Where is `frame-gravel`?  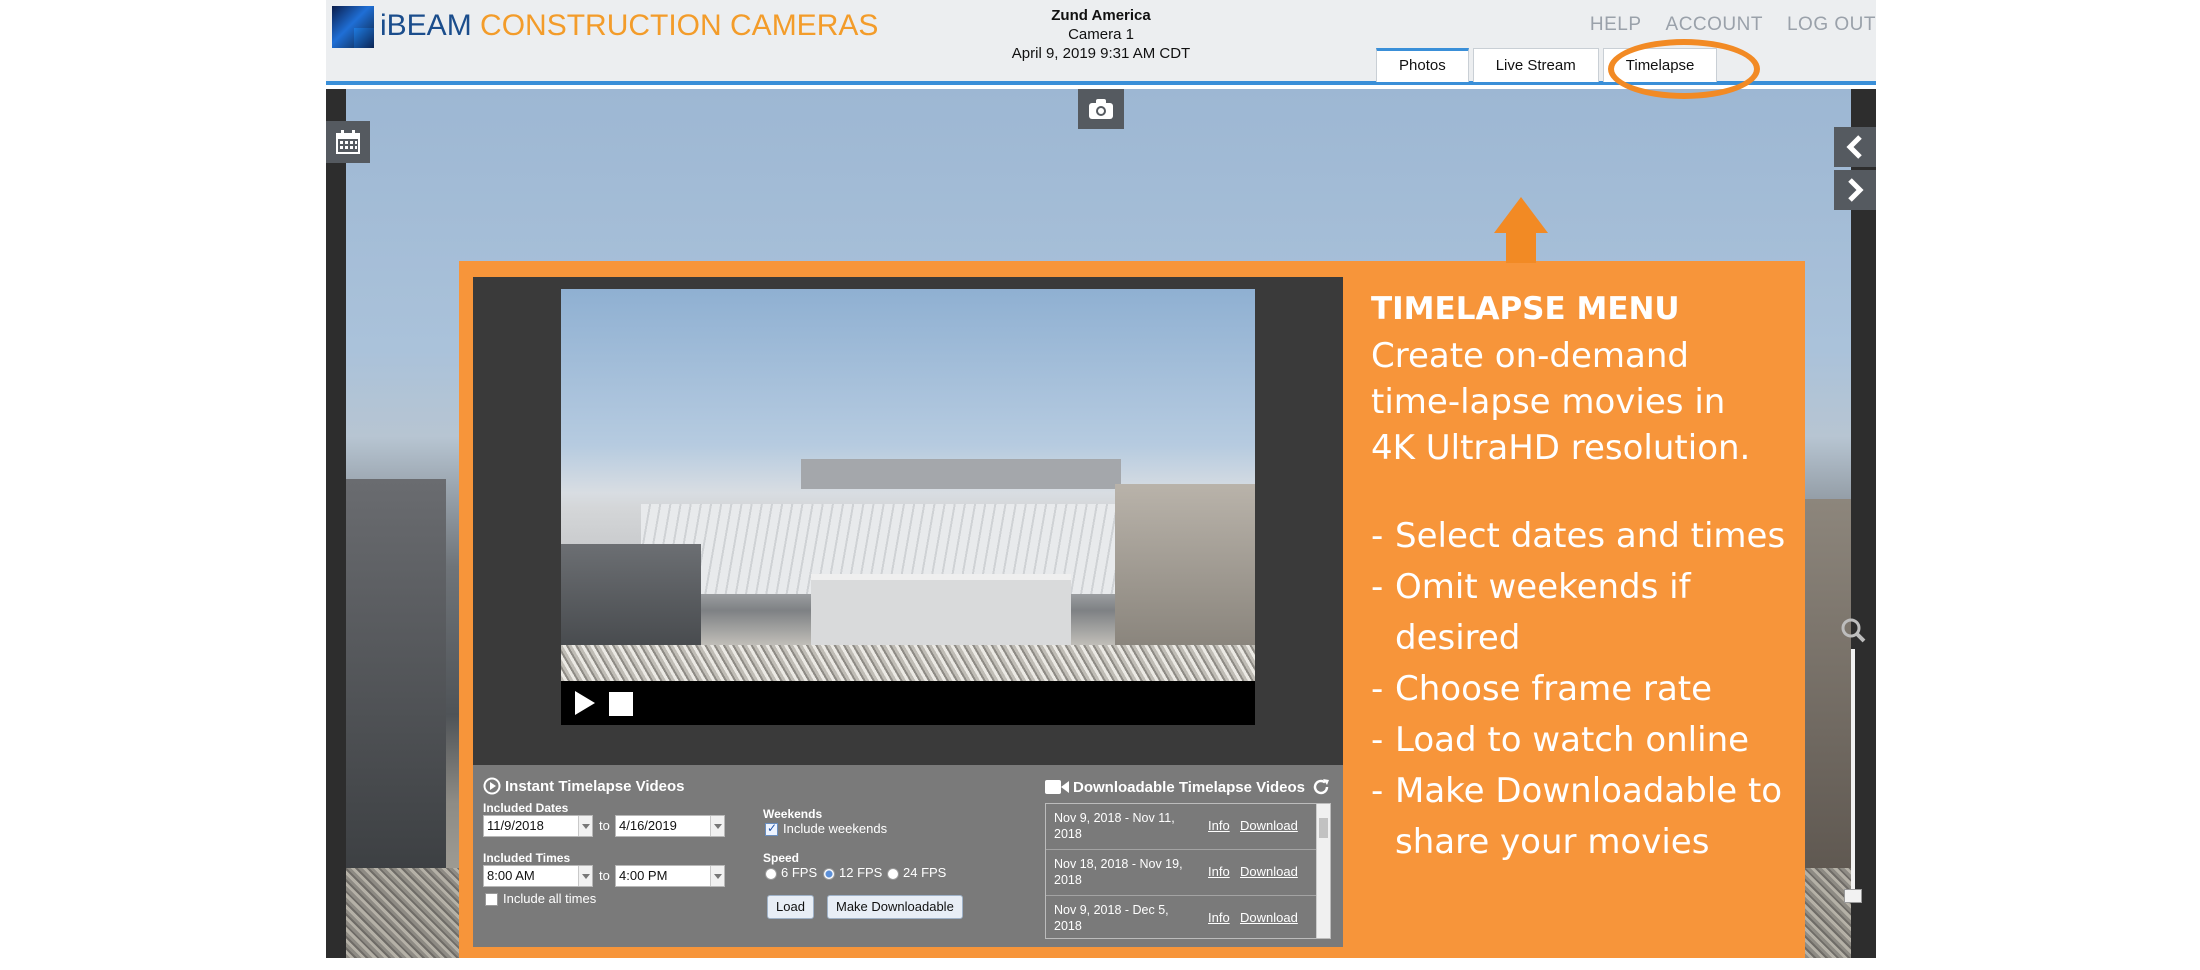
frame-gravel is located at coordinates (908, 663).